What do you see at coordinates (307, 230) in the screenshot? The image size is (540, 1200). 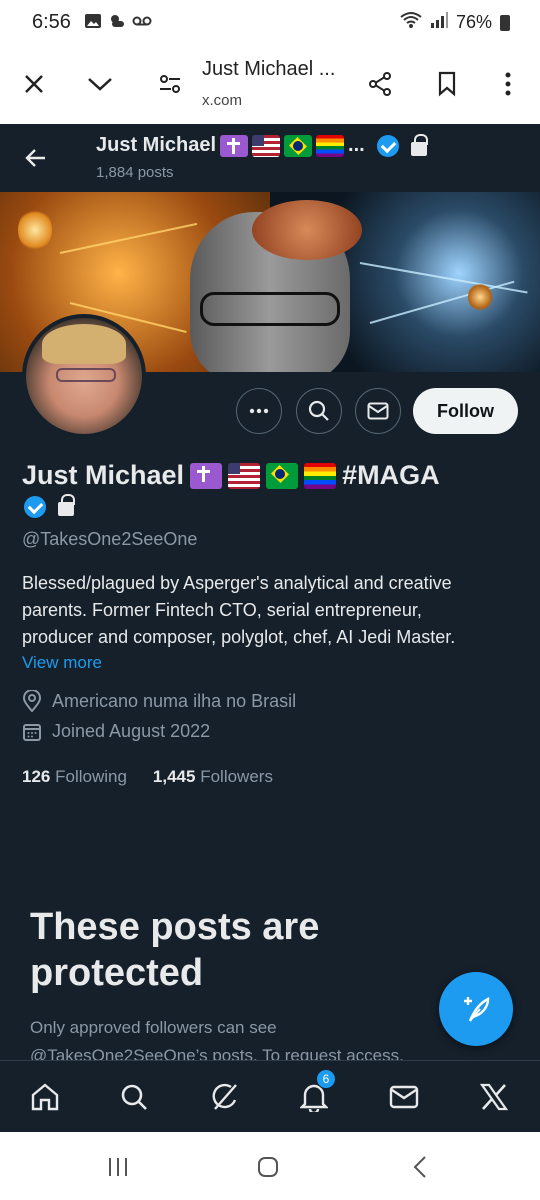 I see `banner-brain` at bounding box center [307, 230].